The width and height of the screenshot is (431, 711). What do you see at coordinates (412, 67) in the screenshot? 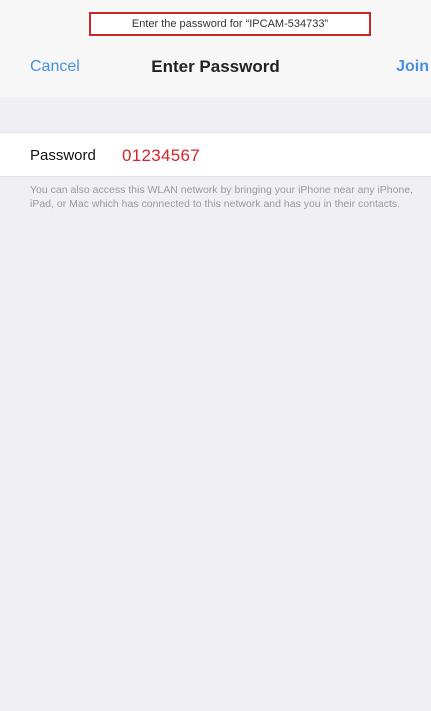
I see `join-button: Join` at bounding box center [412, 67].